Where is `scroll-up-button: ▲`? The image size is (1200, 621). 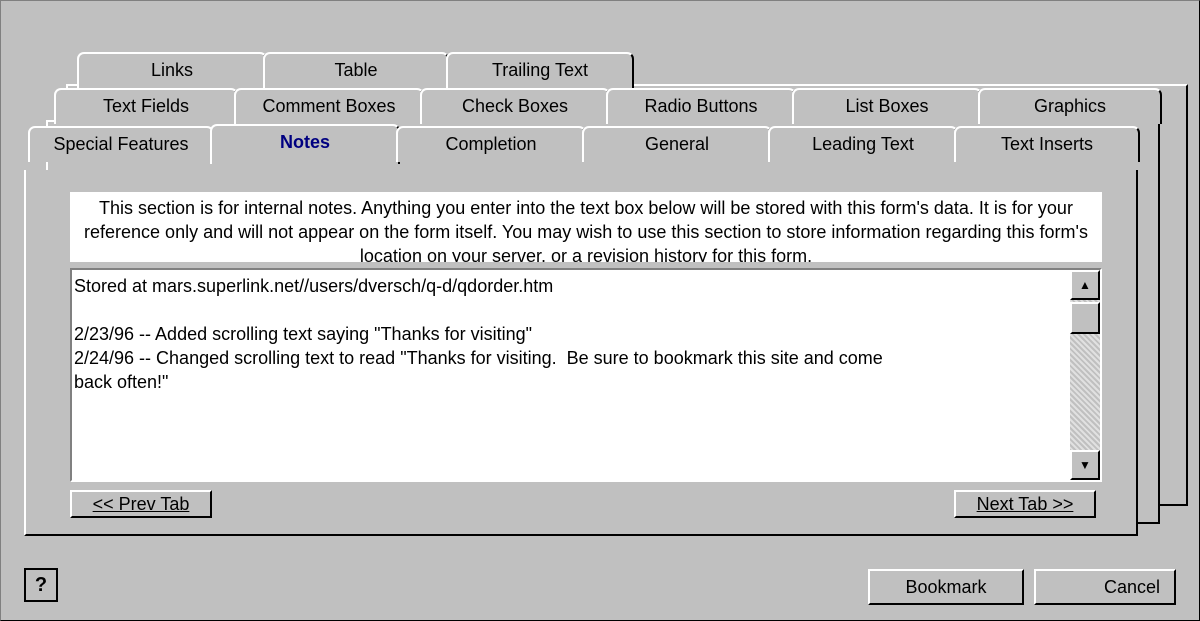
scroll-up-button: ▲ is located at coordinates (1085, 285).